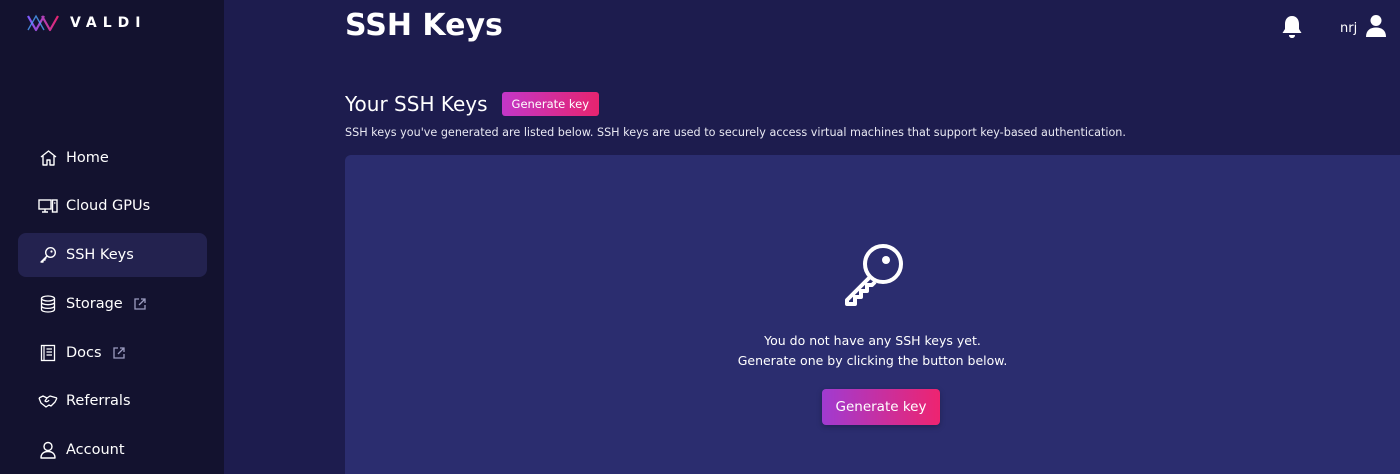 This screenshot has height=474, width=1400. What do you see at coordinates (1292, 27) in the screenshot?
I see `notifications-bell-icon` at bounding box center [1292, 27].